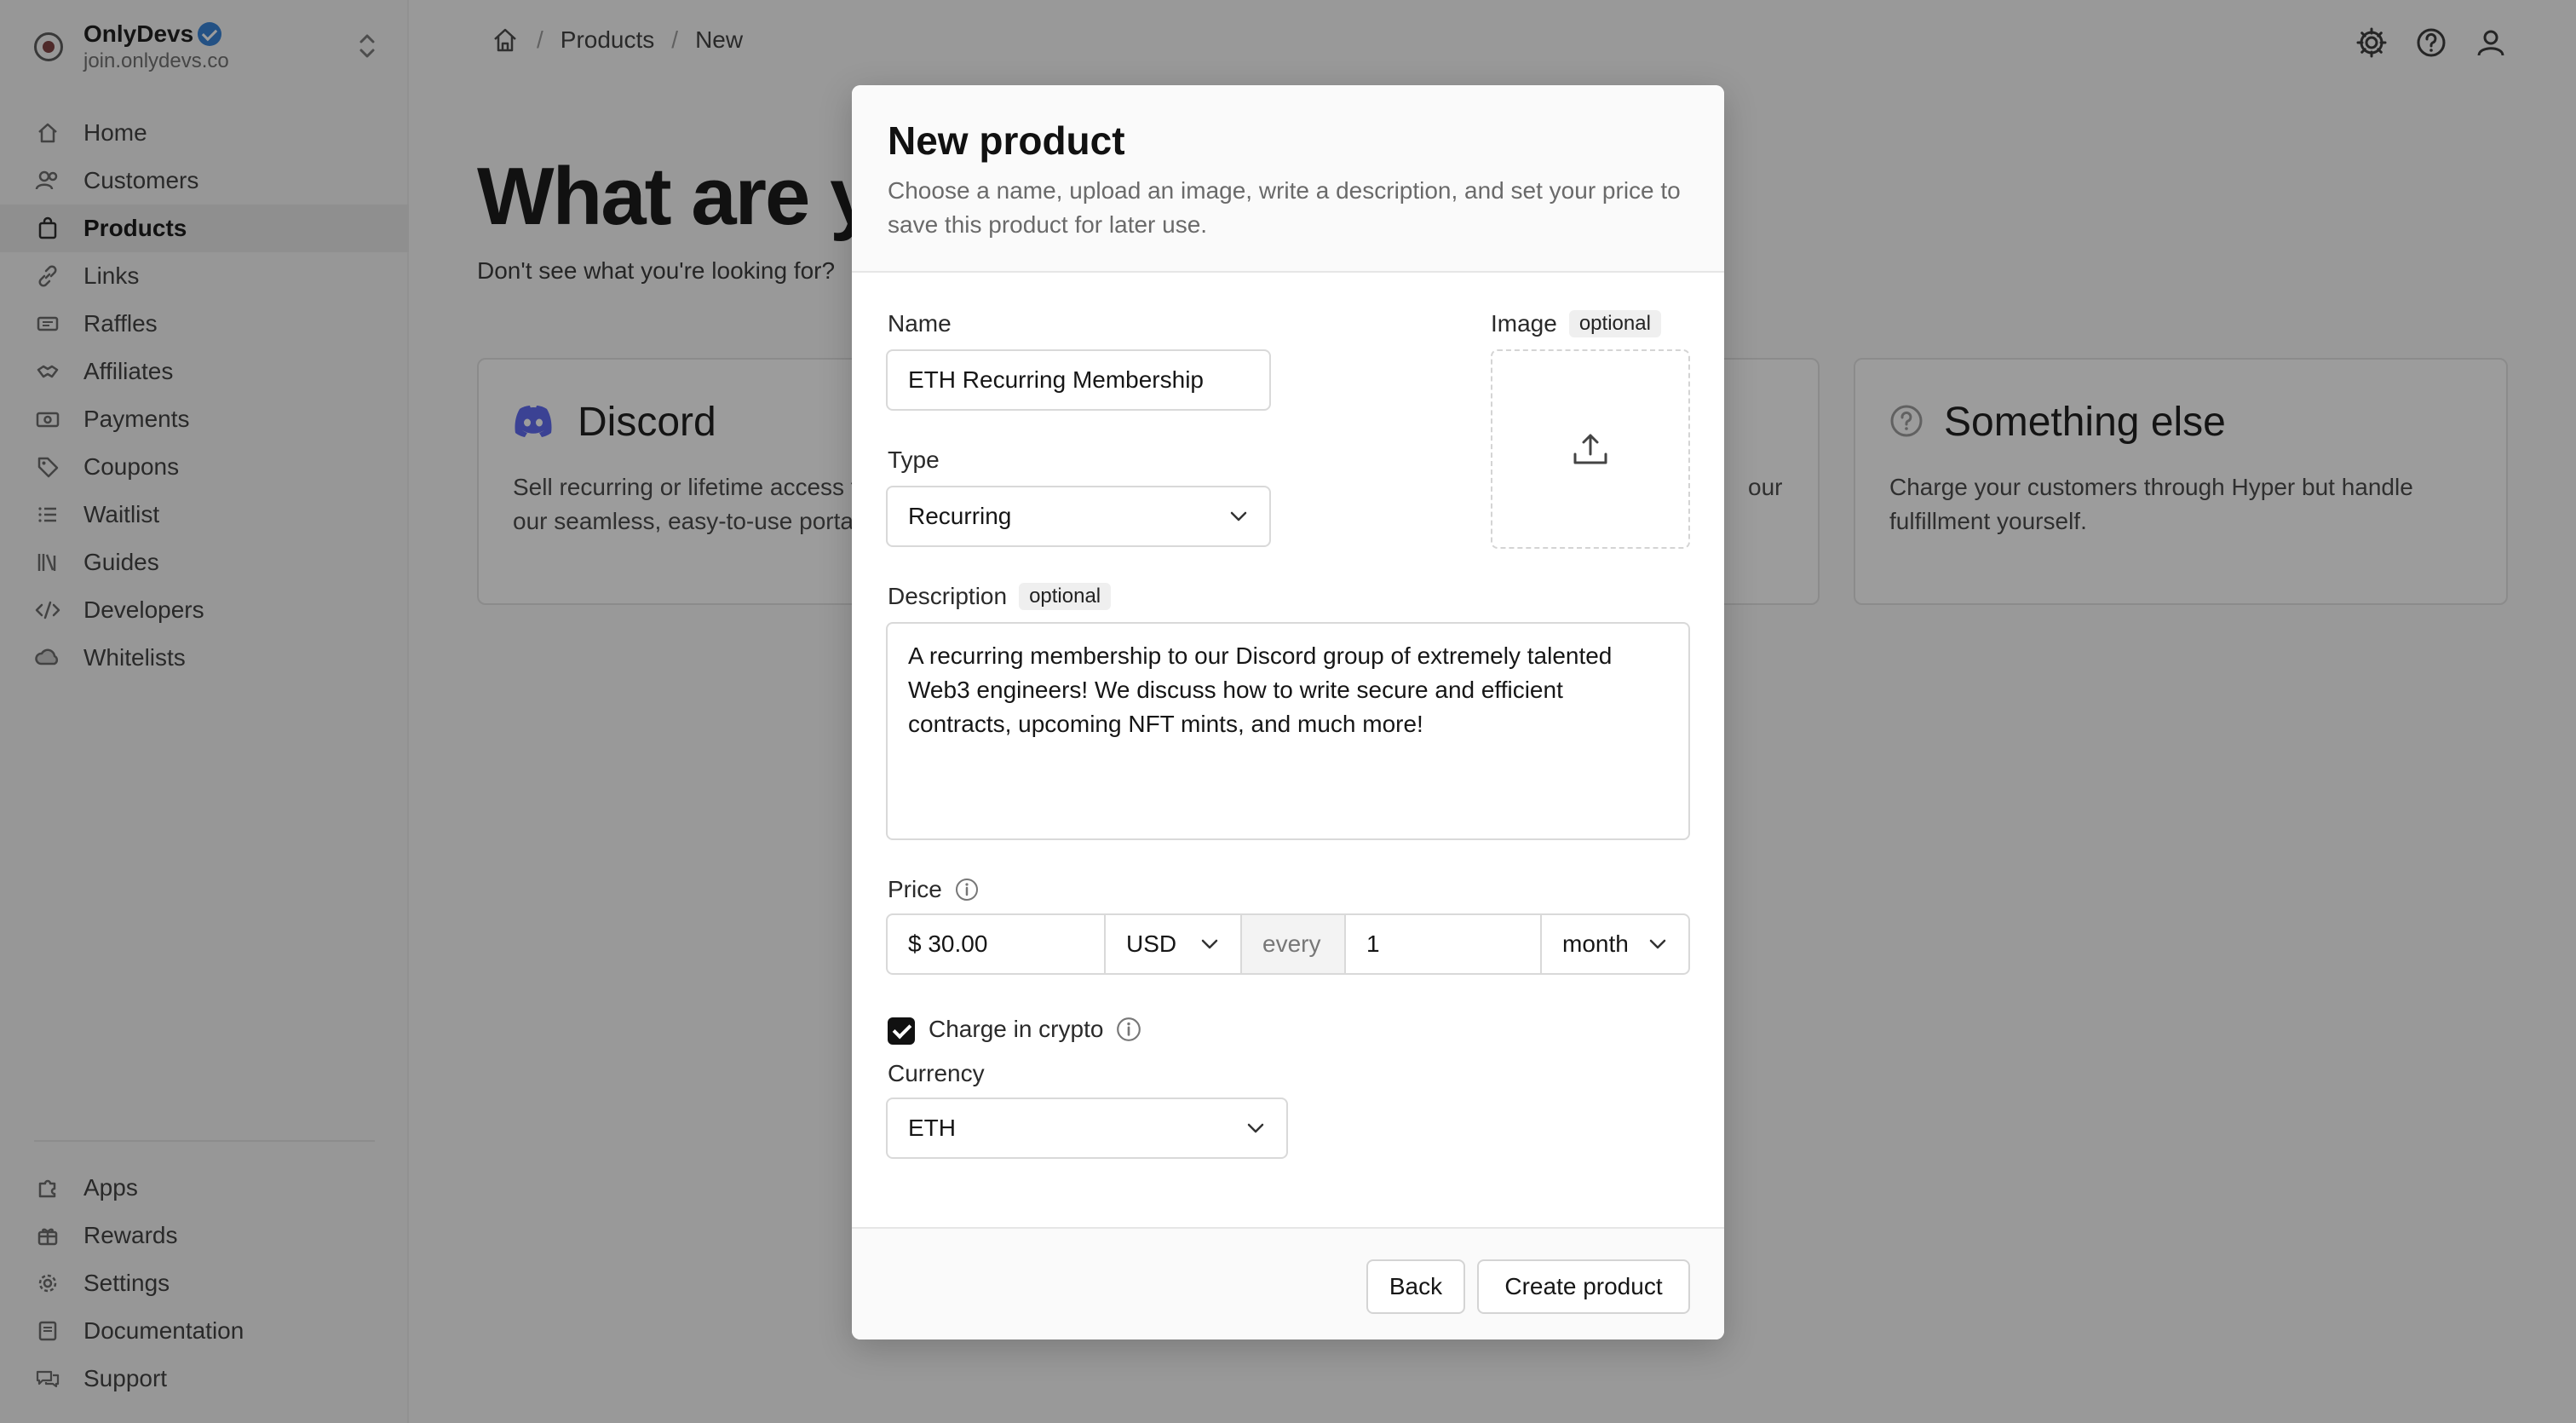 The width and height of the screenshot is (2576, 1423). I want to click on back-button: Back, so click(1416, 1286).